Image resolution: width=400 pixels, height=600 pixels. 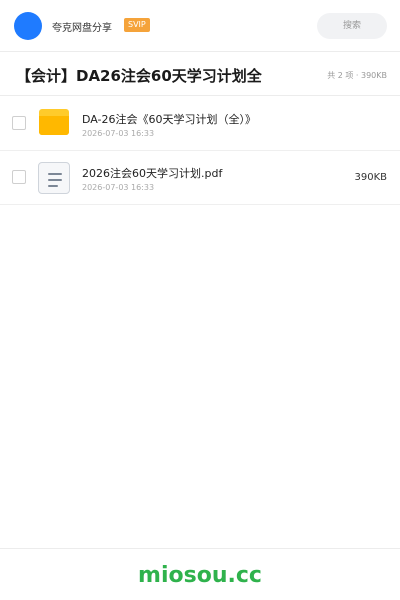 I want to click on folder-icon-front, so click(x=54, y=125).